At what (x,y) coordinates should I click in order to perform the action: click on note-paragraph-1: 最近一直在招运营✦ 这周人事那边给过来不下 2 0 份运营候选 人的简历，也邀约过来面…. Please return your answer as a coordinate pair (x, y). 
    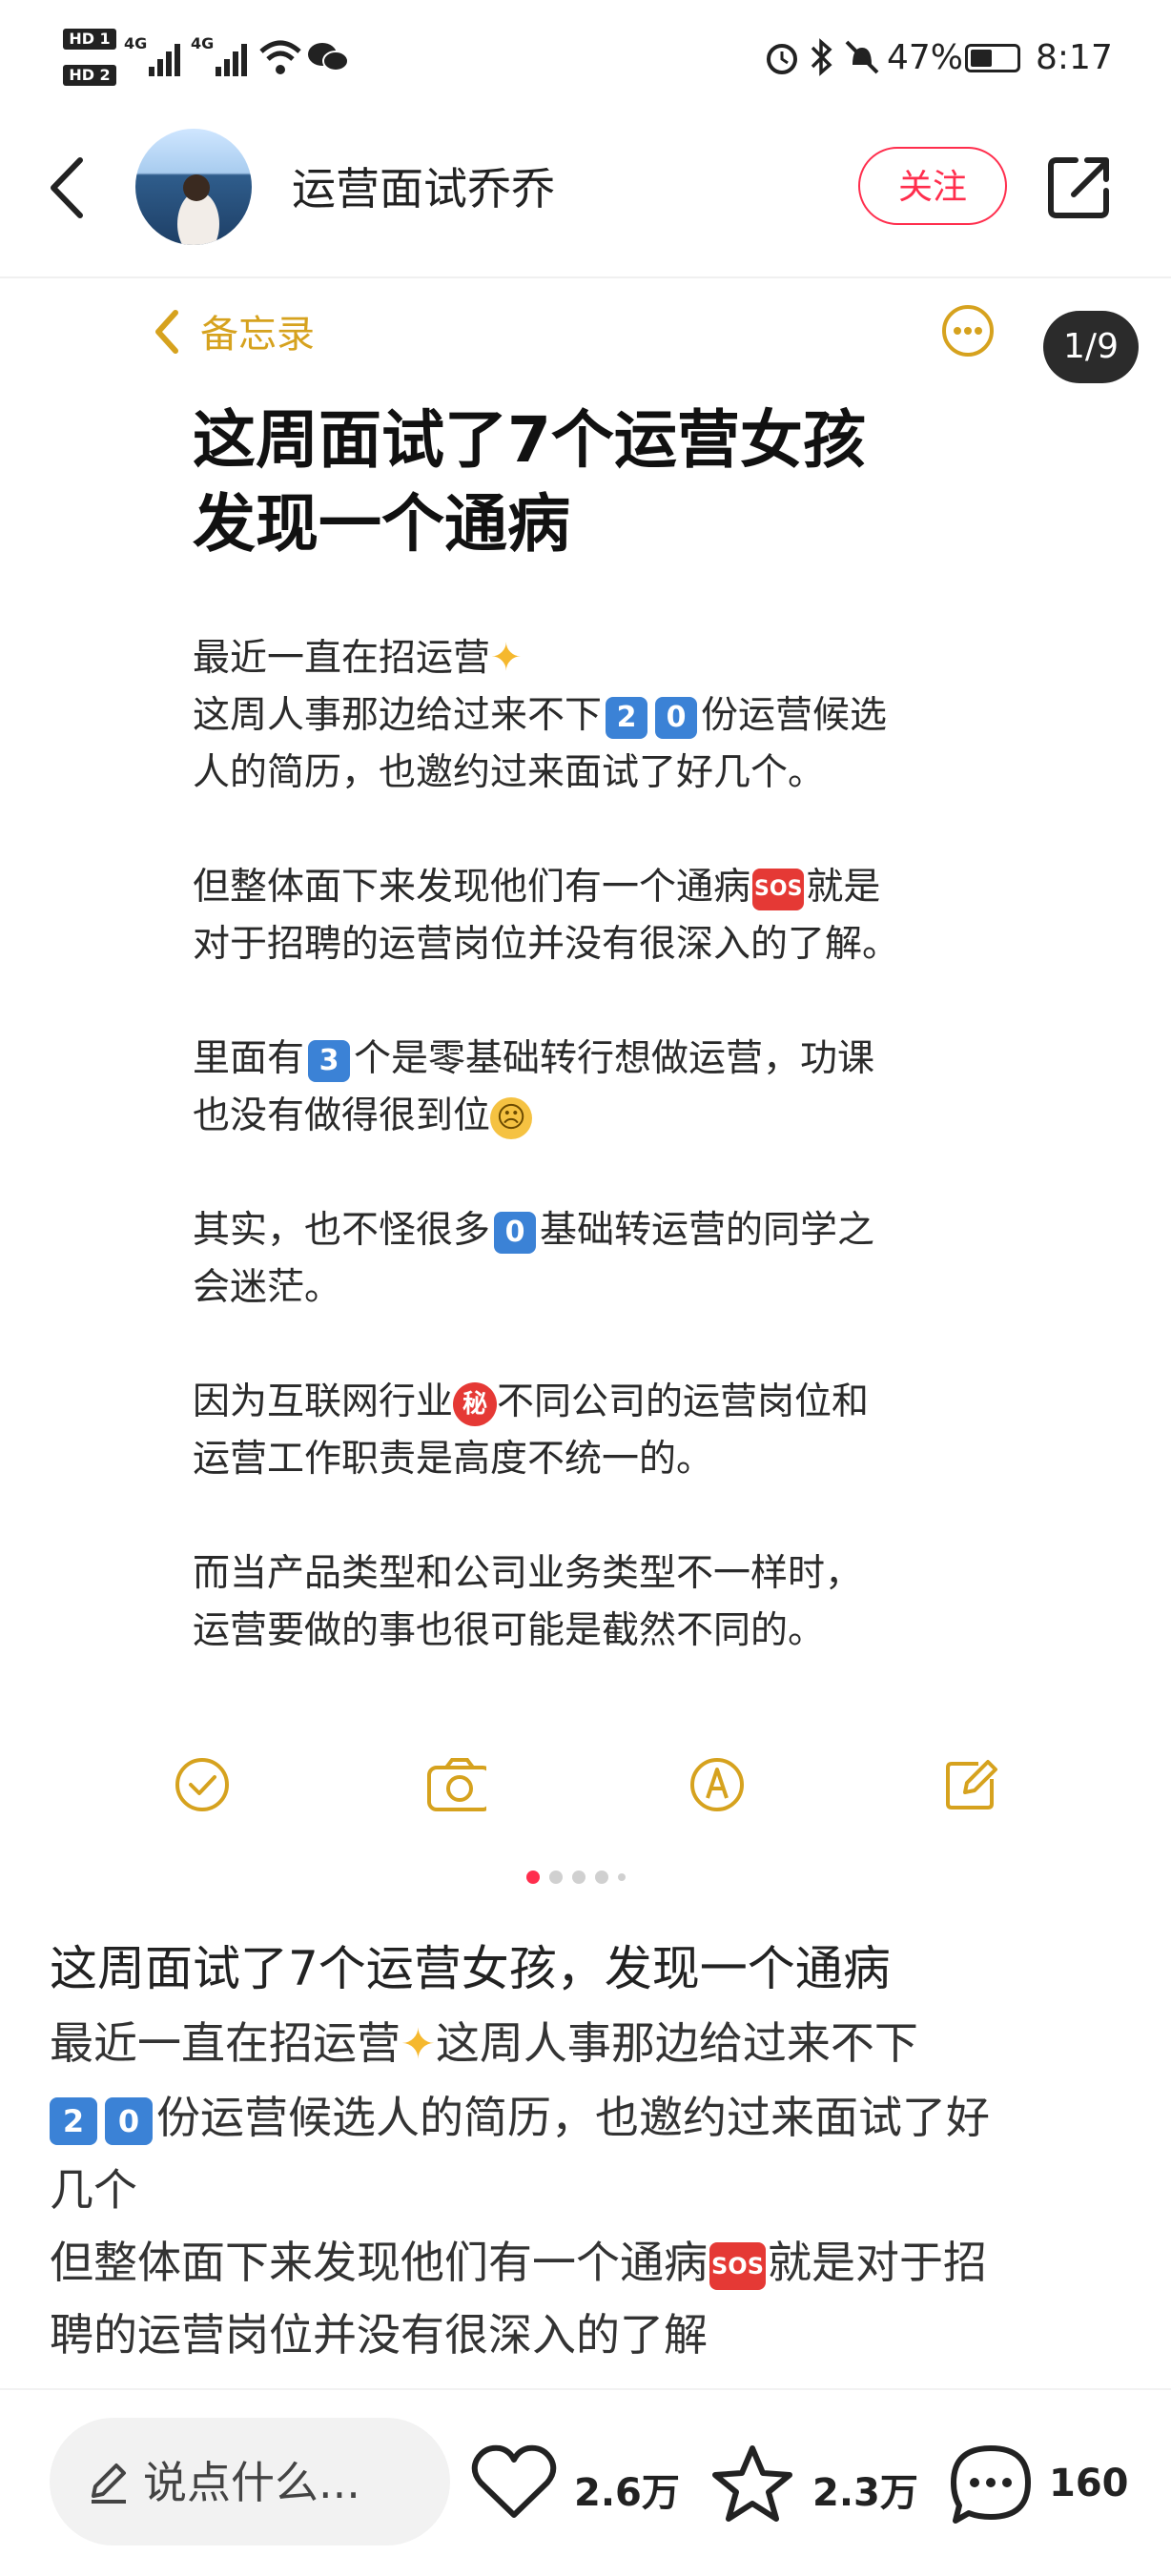
    Looking at the image, I should click on (540, 715).